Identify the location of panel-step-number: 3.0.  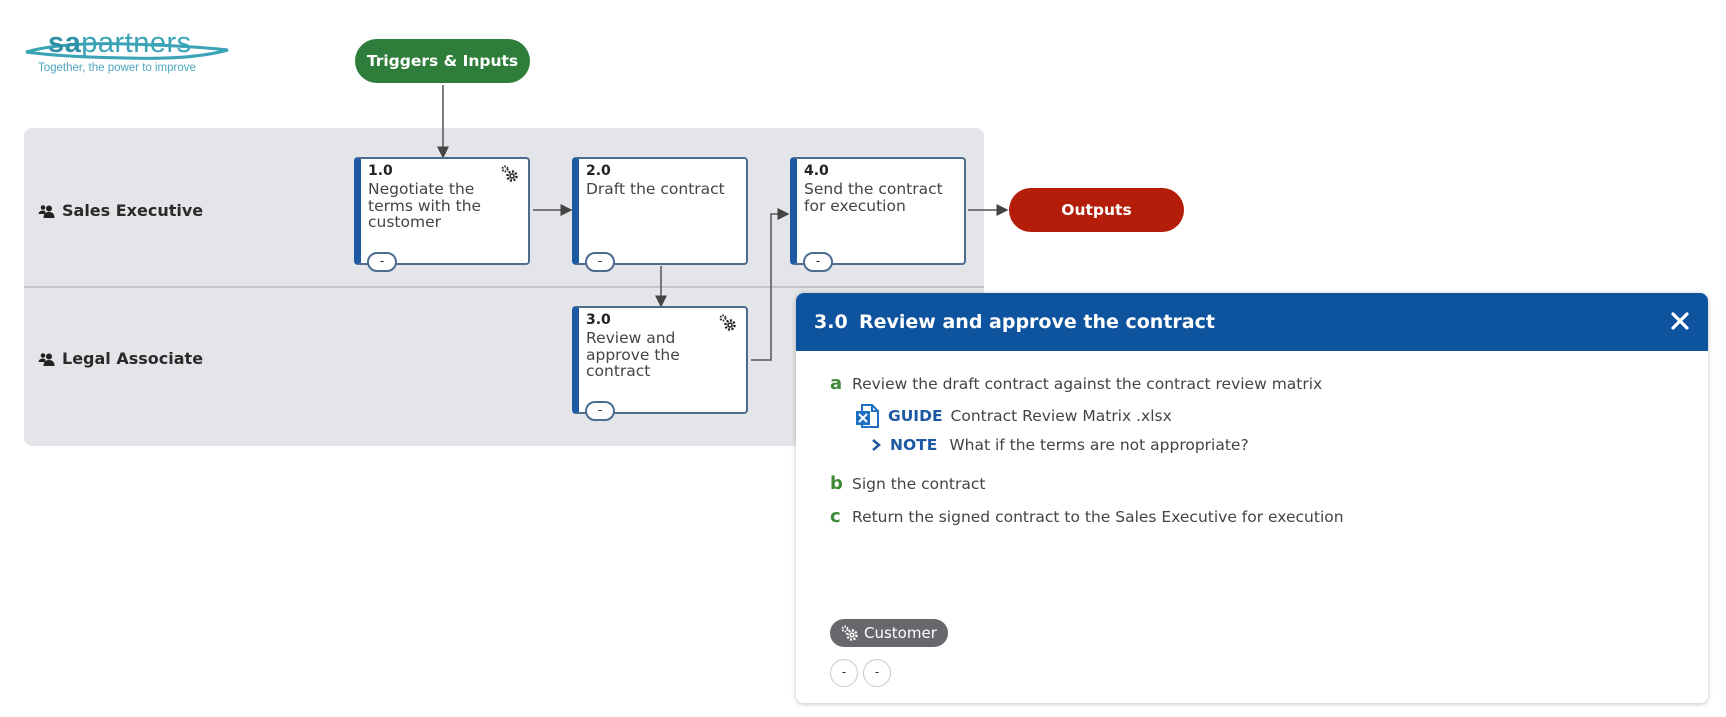
(831, 322).